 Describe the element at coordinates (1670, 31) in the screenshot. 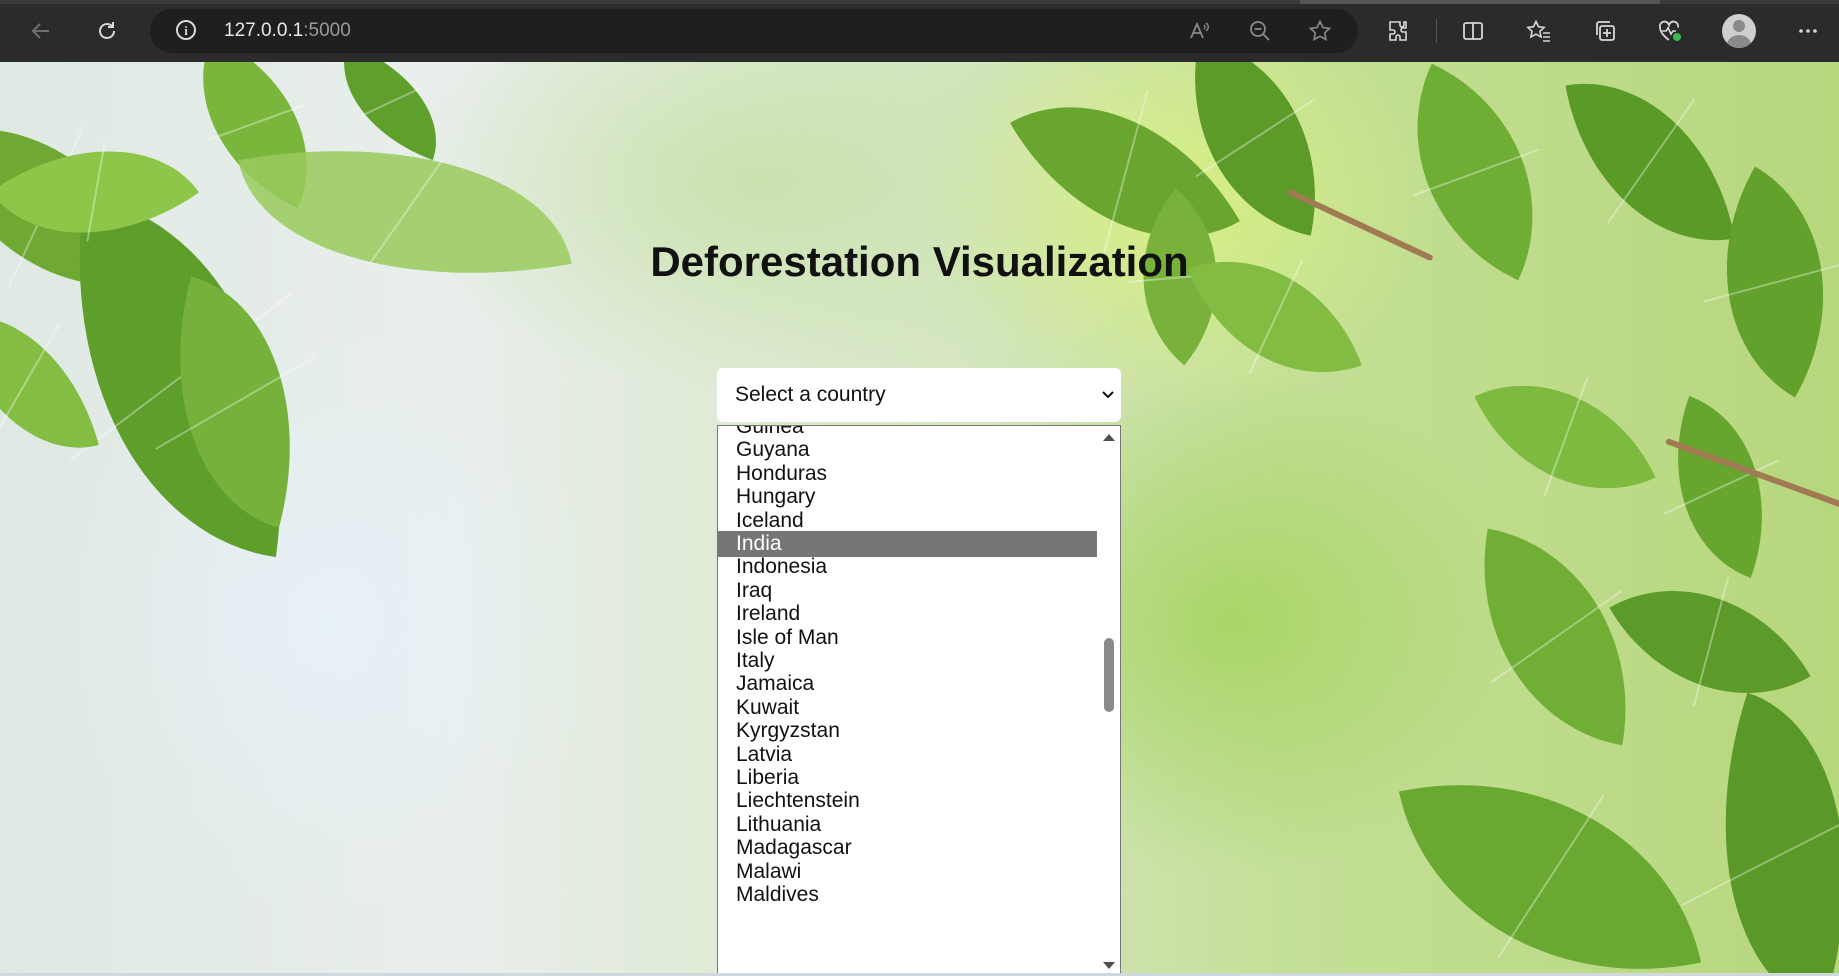

I see `browser-essentials-icon` at that location.